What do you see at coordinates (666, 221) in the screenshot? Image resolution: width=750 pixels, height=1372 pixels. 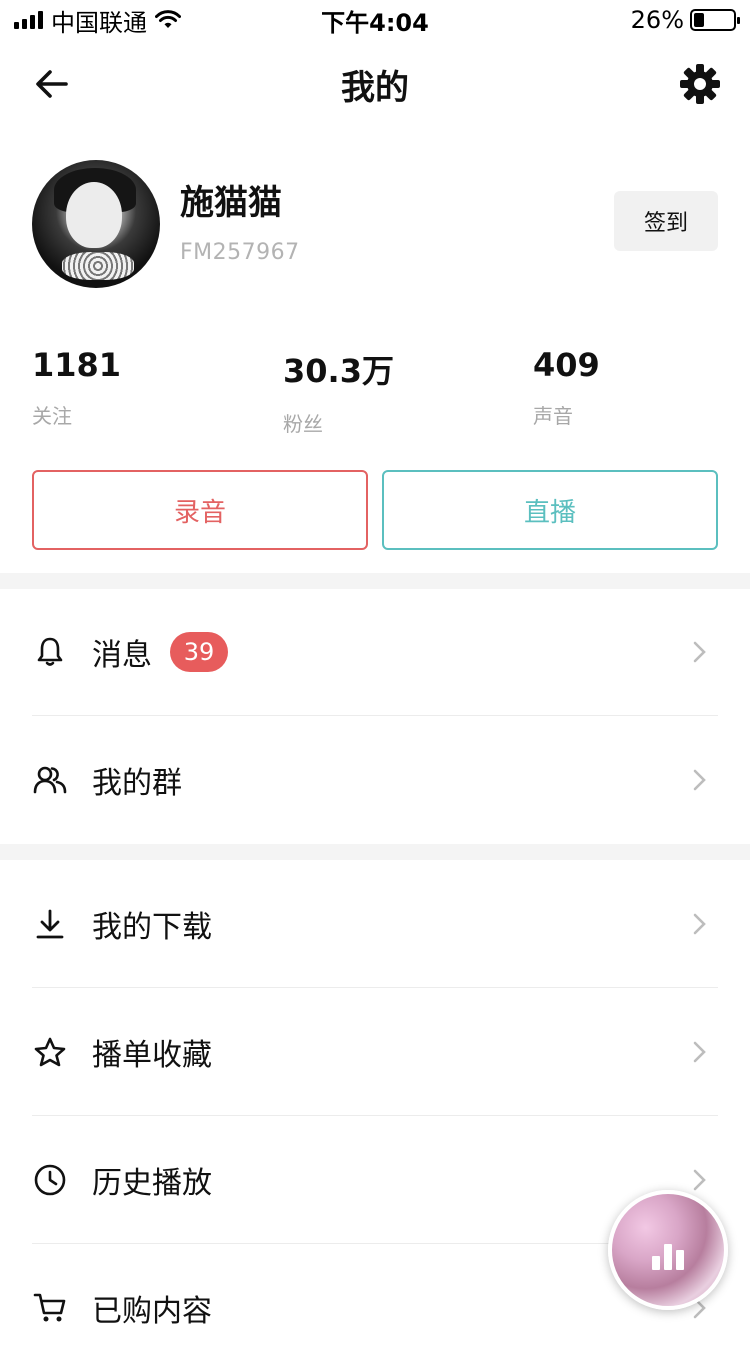 I see `checkin-button: 签到` at bounding box center [666, 221].